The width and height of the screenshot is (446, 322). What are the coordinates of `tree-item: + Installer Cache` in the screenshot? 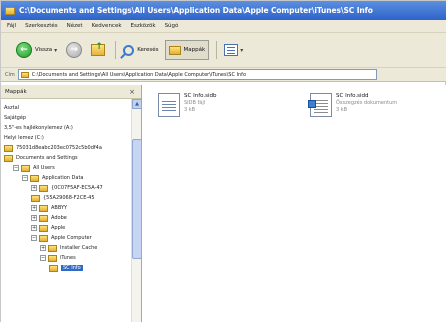 It's located at (71, 248).